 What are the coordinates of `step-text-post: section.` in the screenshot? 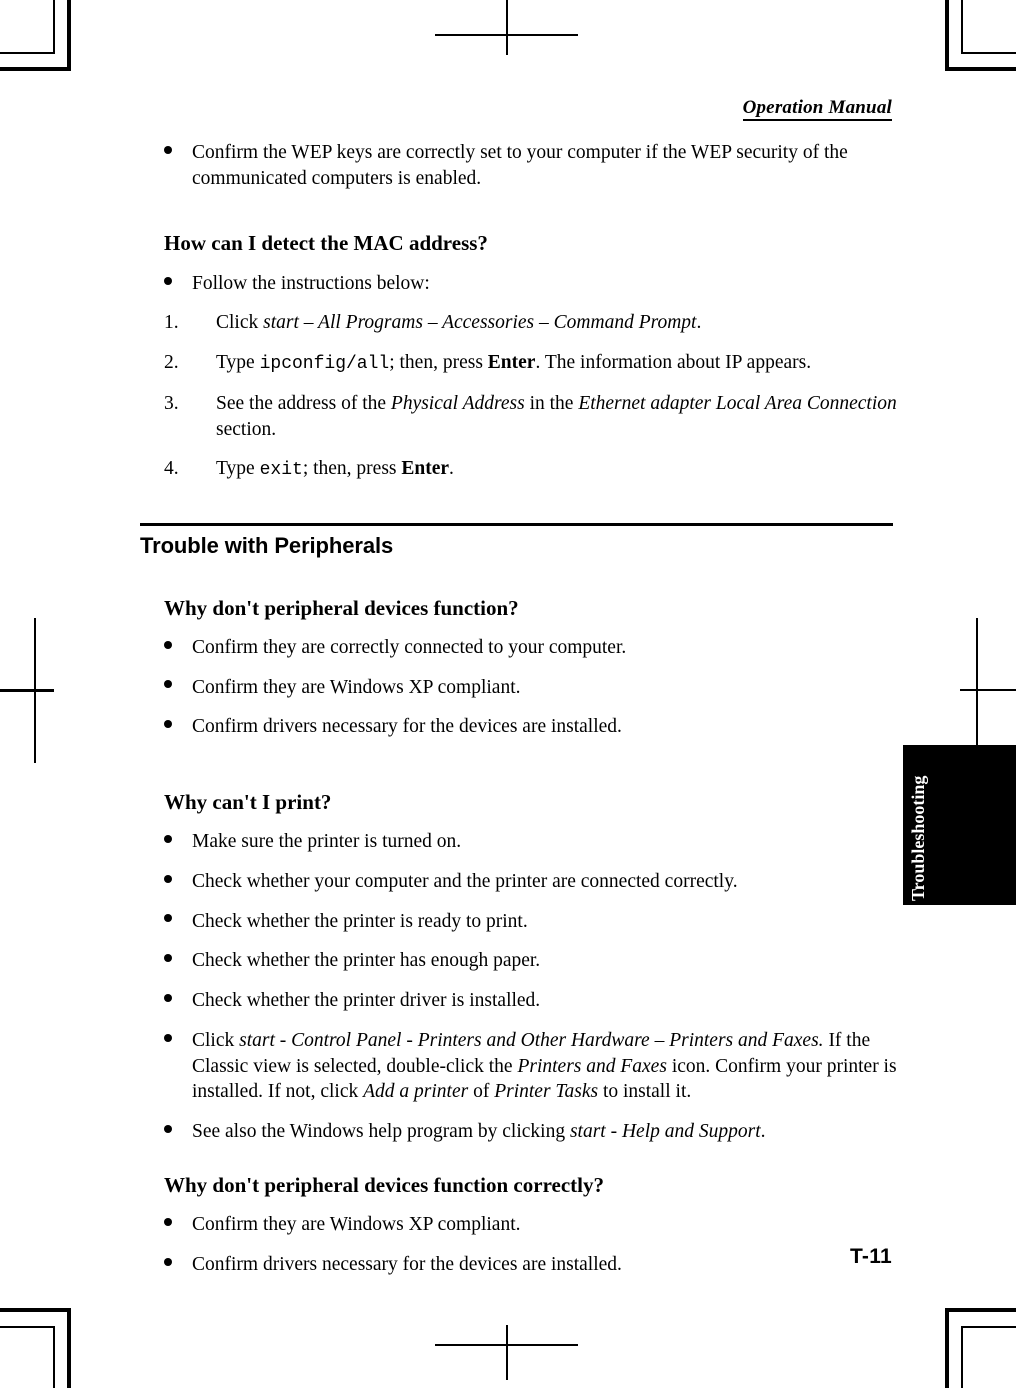 It's located at (246, 429).